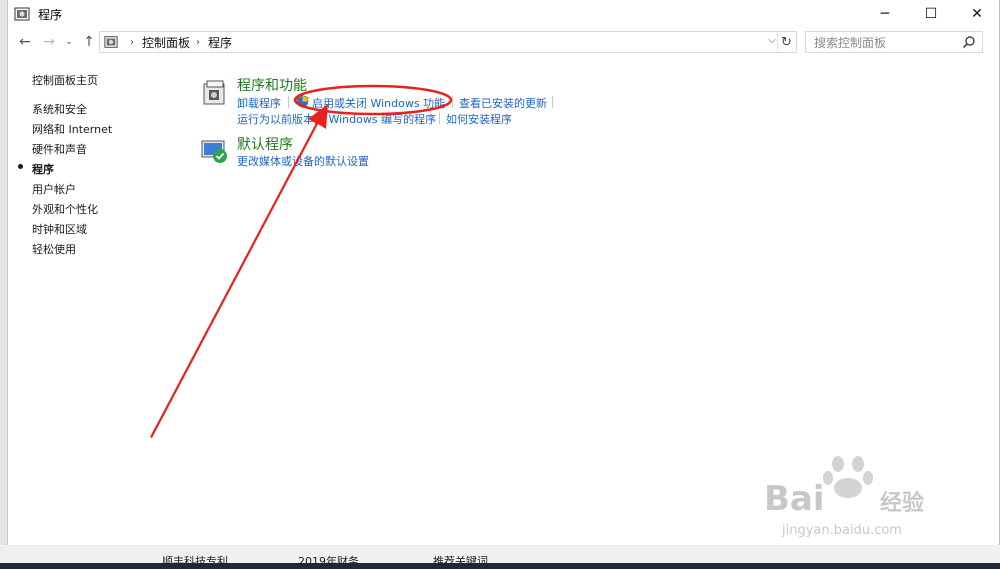 This screenshot has width=1000, height=569. Describe the element at coordinates (259, 103) in the screenshot. I see `uninstall-program-link: 卸载程序` at that location.